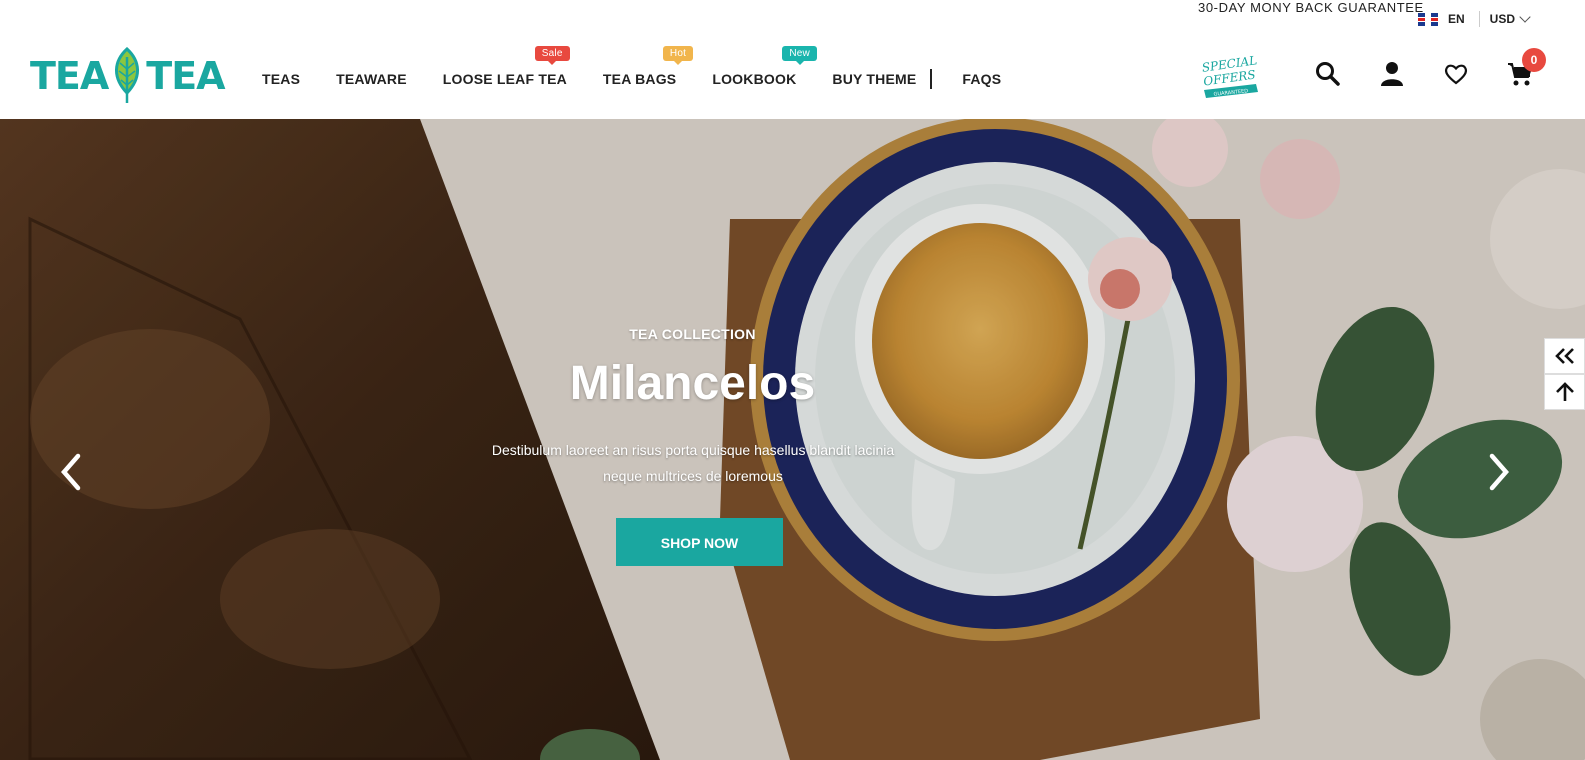 This screenshot has height=760, width=1585. I want to click on site-logo: TEA TEA, so click(128, 76).